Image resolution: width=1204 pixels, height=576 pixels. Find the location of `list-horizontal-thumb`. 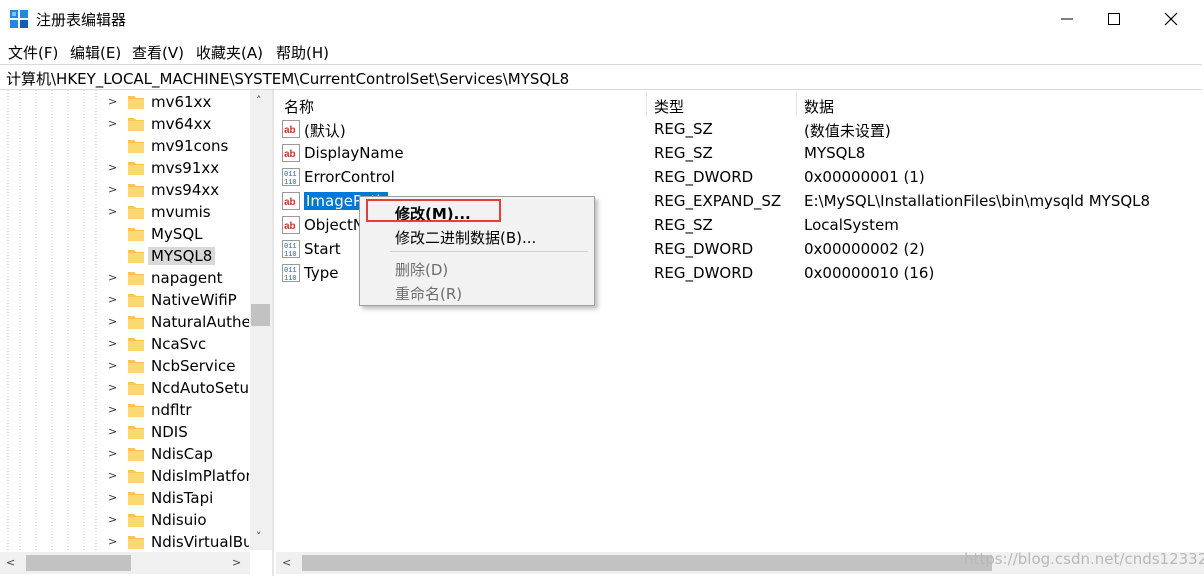

list-horizontal-thumb is located at coordinates (647, 563).